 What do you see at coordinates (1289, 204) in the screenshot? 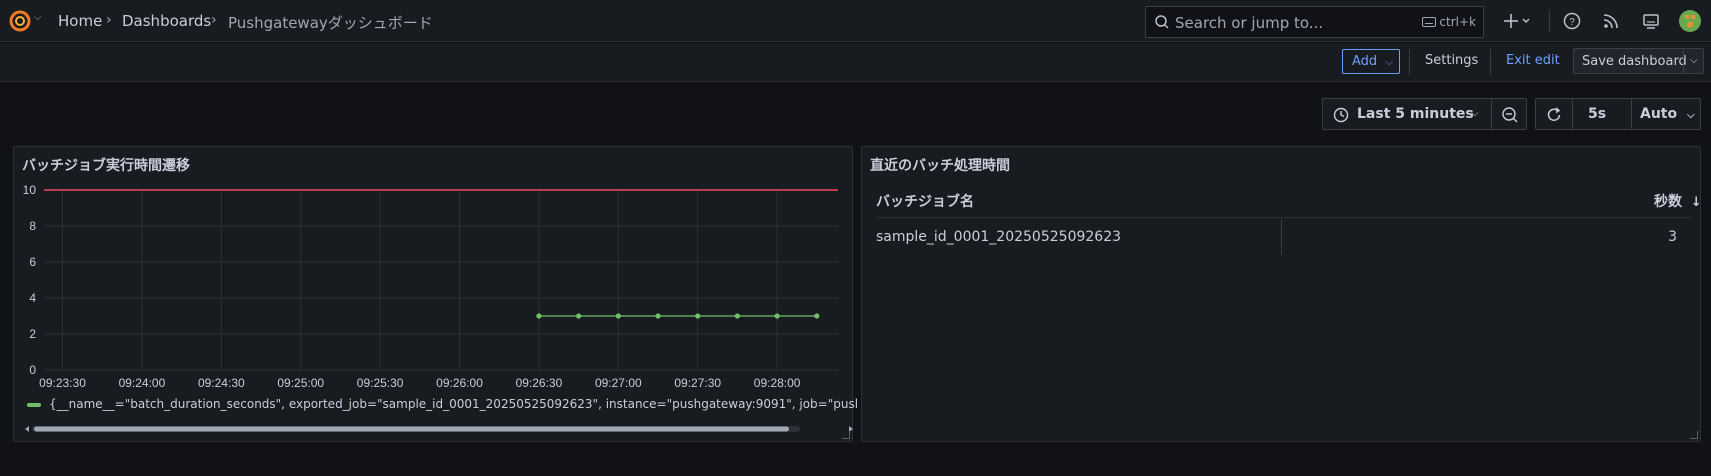
I see `table-header: バッチジョブ名 秒数 ↓` at bounding box center [1289, 204].